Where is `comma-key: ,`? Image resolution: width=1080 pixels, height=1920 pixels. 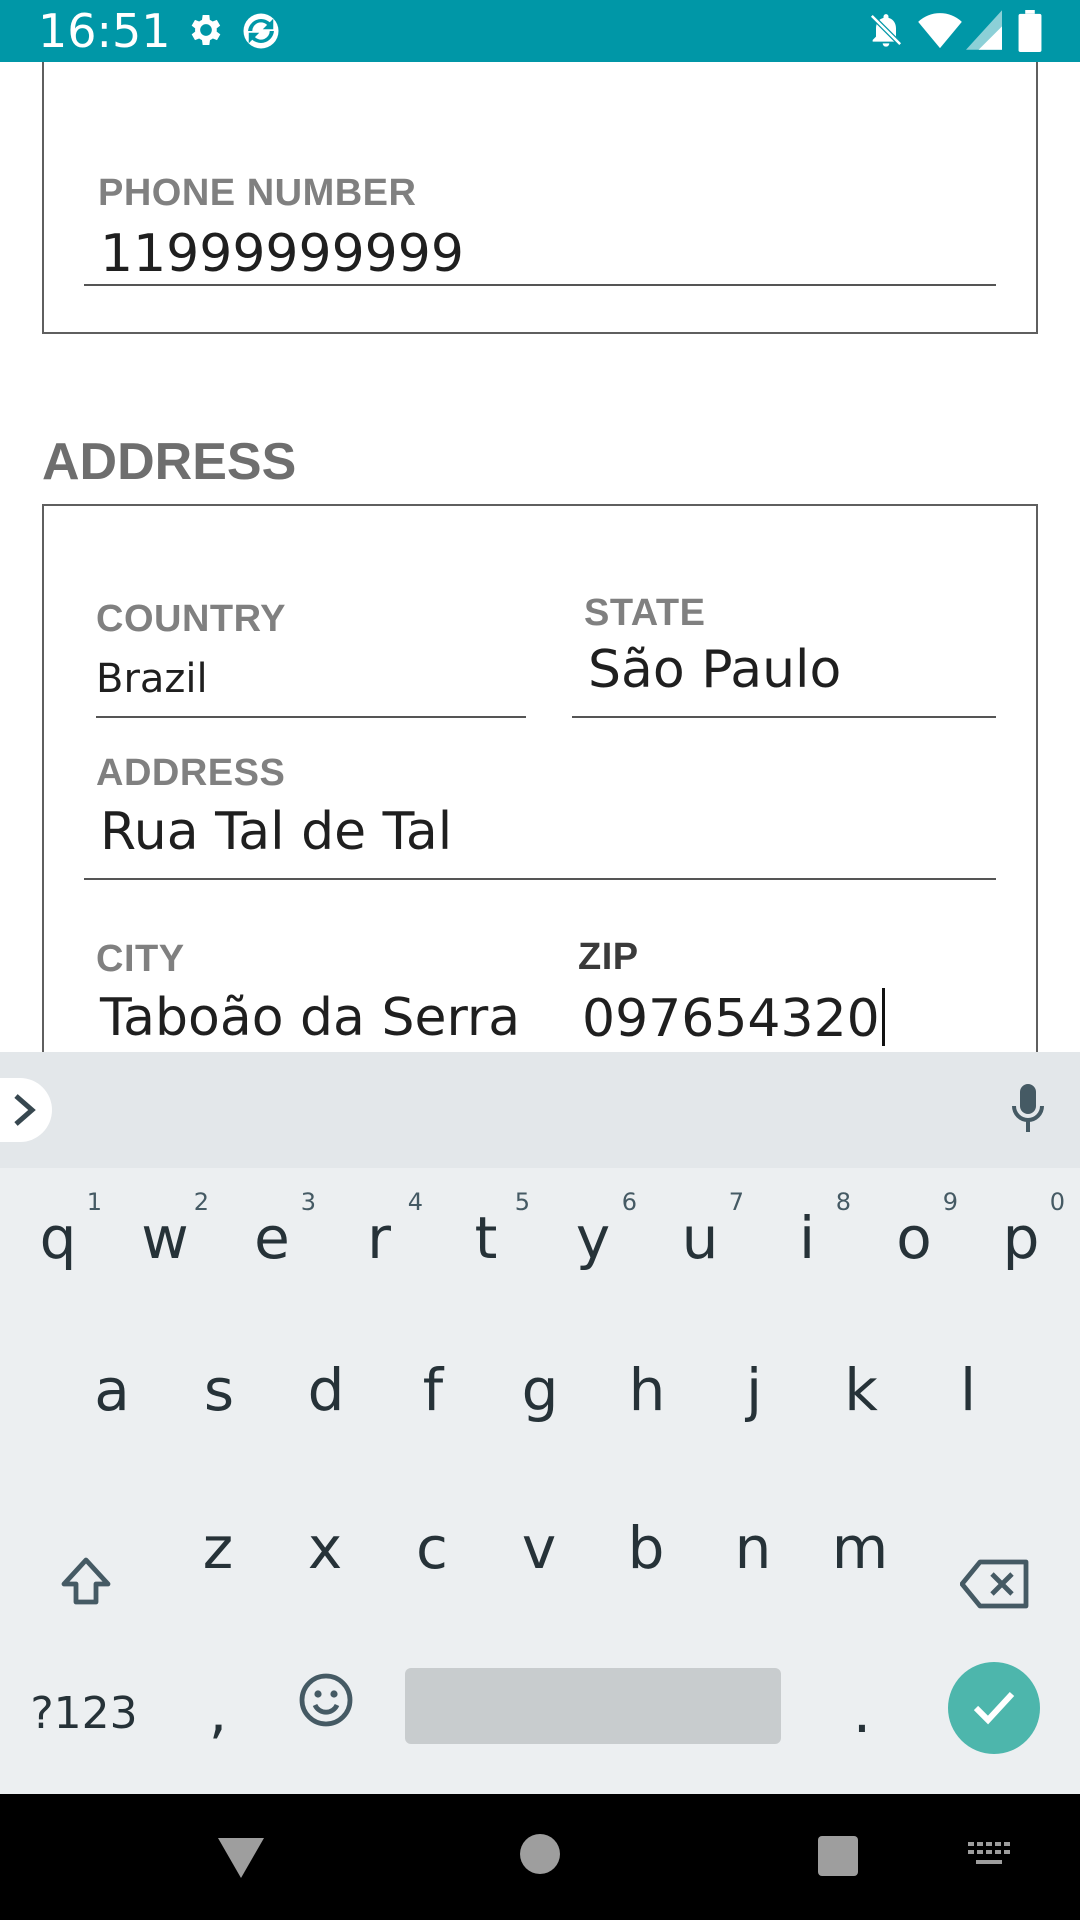
comma-key: , is located at coordinates (218, 1697).